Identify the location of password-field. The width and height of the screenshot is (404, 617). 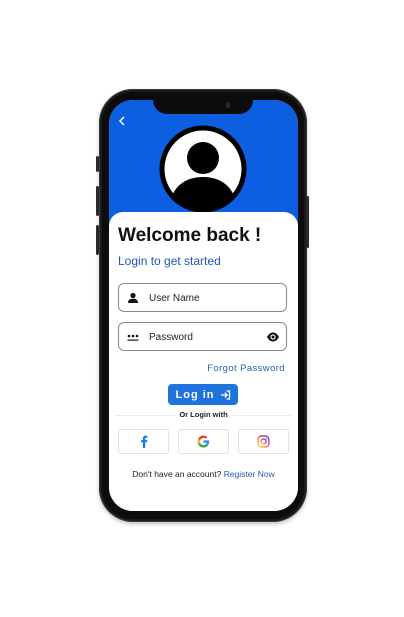
(202, 336).